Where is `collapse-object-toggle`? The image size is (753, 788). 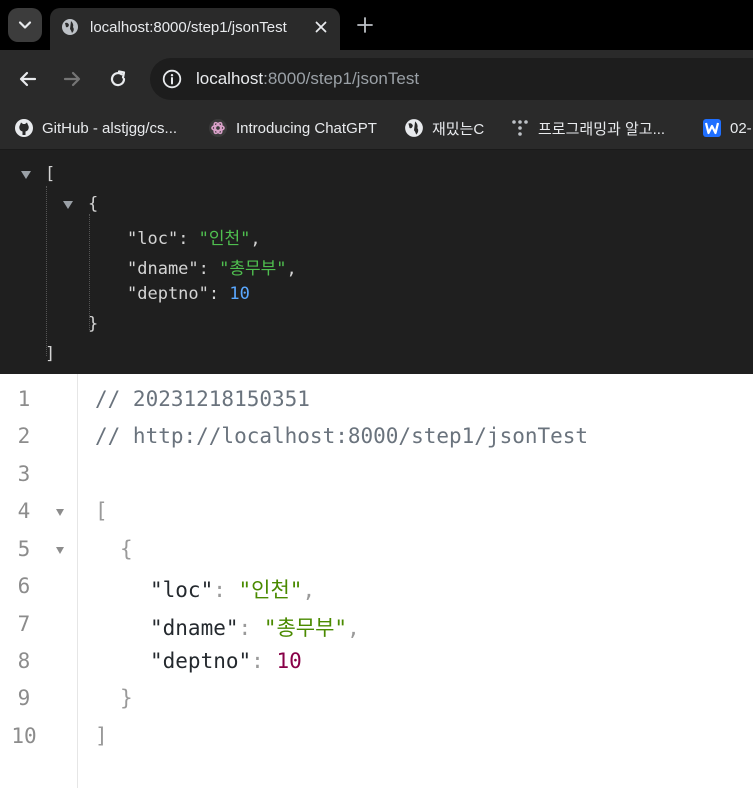
collapse-object-toggle is located at coordinates (68, 205).